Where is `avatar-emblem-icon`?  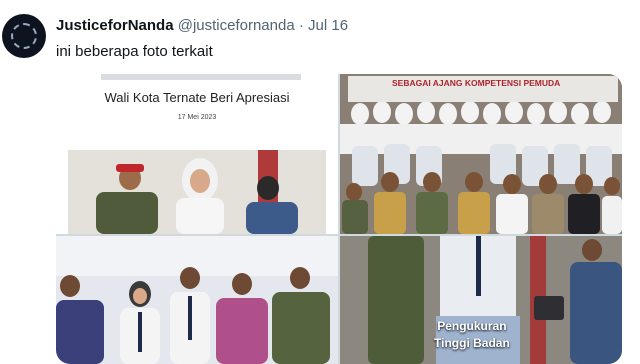
avatar-emblem-icon is located at coordinates (24, 36).